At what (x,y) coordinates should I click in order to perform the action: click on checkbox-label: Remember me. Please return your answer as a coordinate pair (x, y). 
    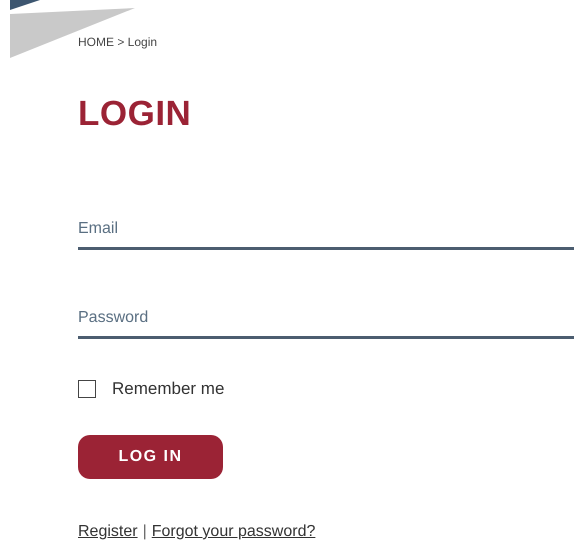
    Looking at the image, I should click on (168, 389).